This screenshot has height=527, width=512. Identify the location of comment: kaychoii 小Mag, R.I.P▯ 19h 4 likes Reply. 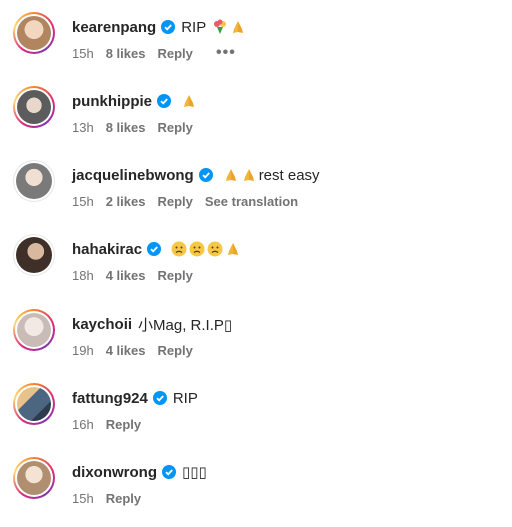
(256, 344).